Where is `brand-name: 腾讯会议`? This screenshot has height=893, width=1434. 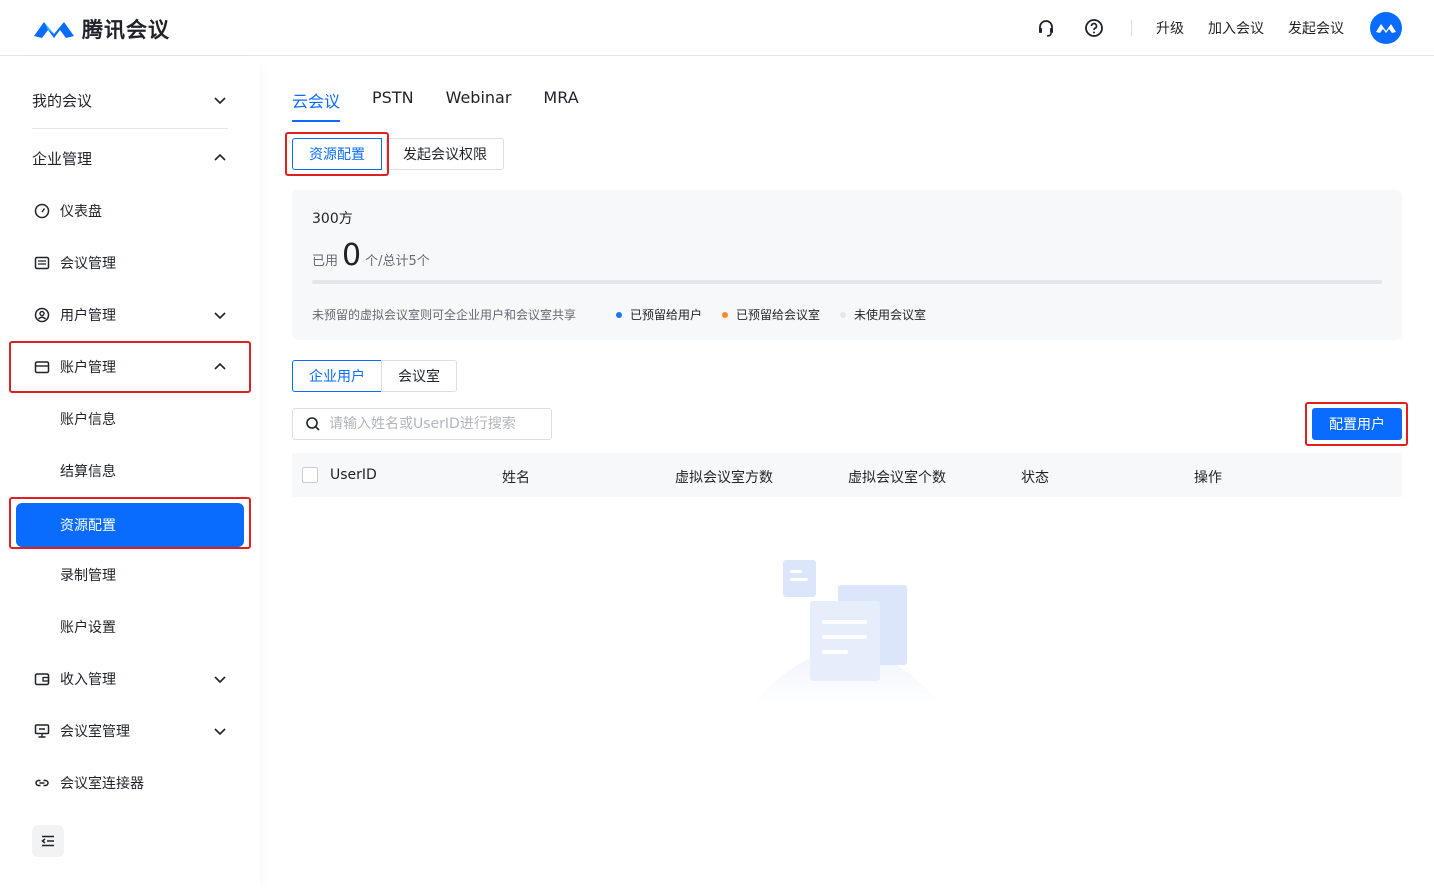 brand-name: 腾讯会议 is located at coordinates (126, 30).